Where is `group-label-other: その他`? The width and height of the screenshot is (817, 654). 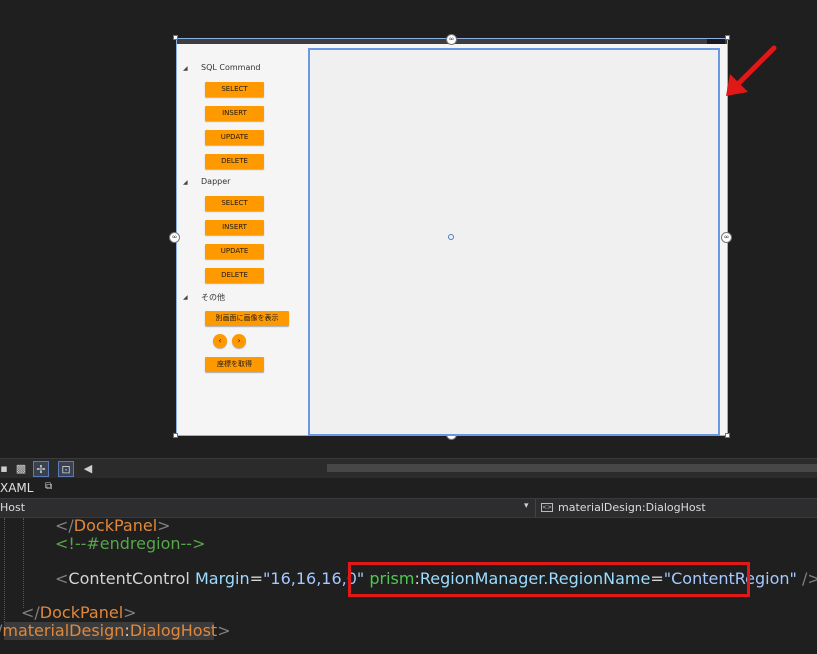
group-label-other: その他 is located at coordinates (213, 297).